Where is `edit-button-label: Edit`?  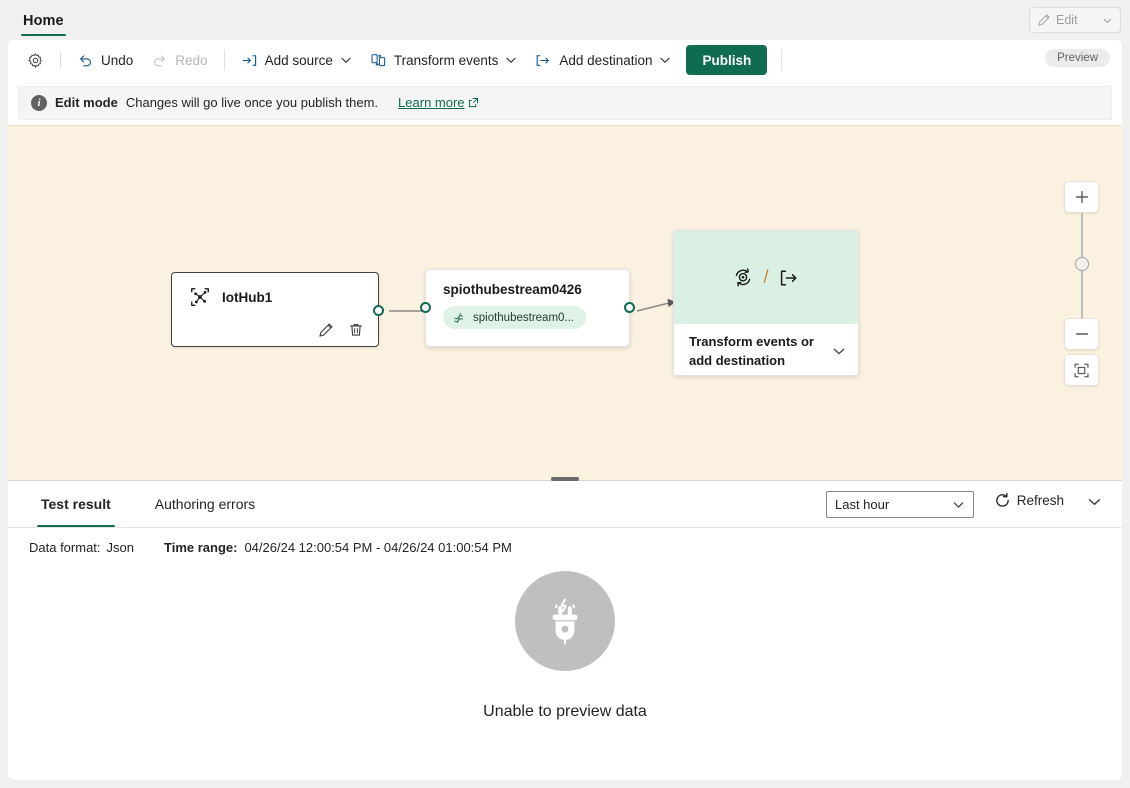 edit-button-label: Edit is located at coordinates (1067, 20).